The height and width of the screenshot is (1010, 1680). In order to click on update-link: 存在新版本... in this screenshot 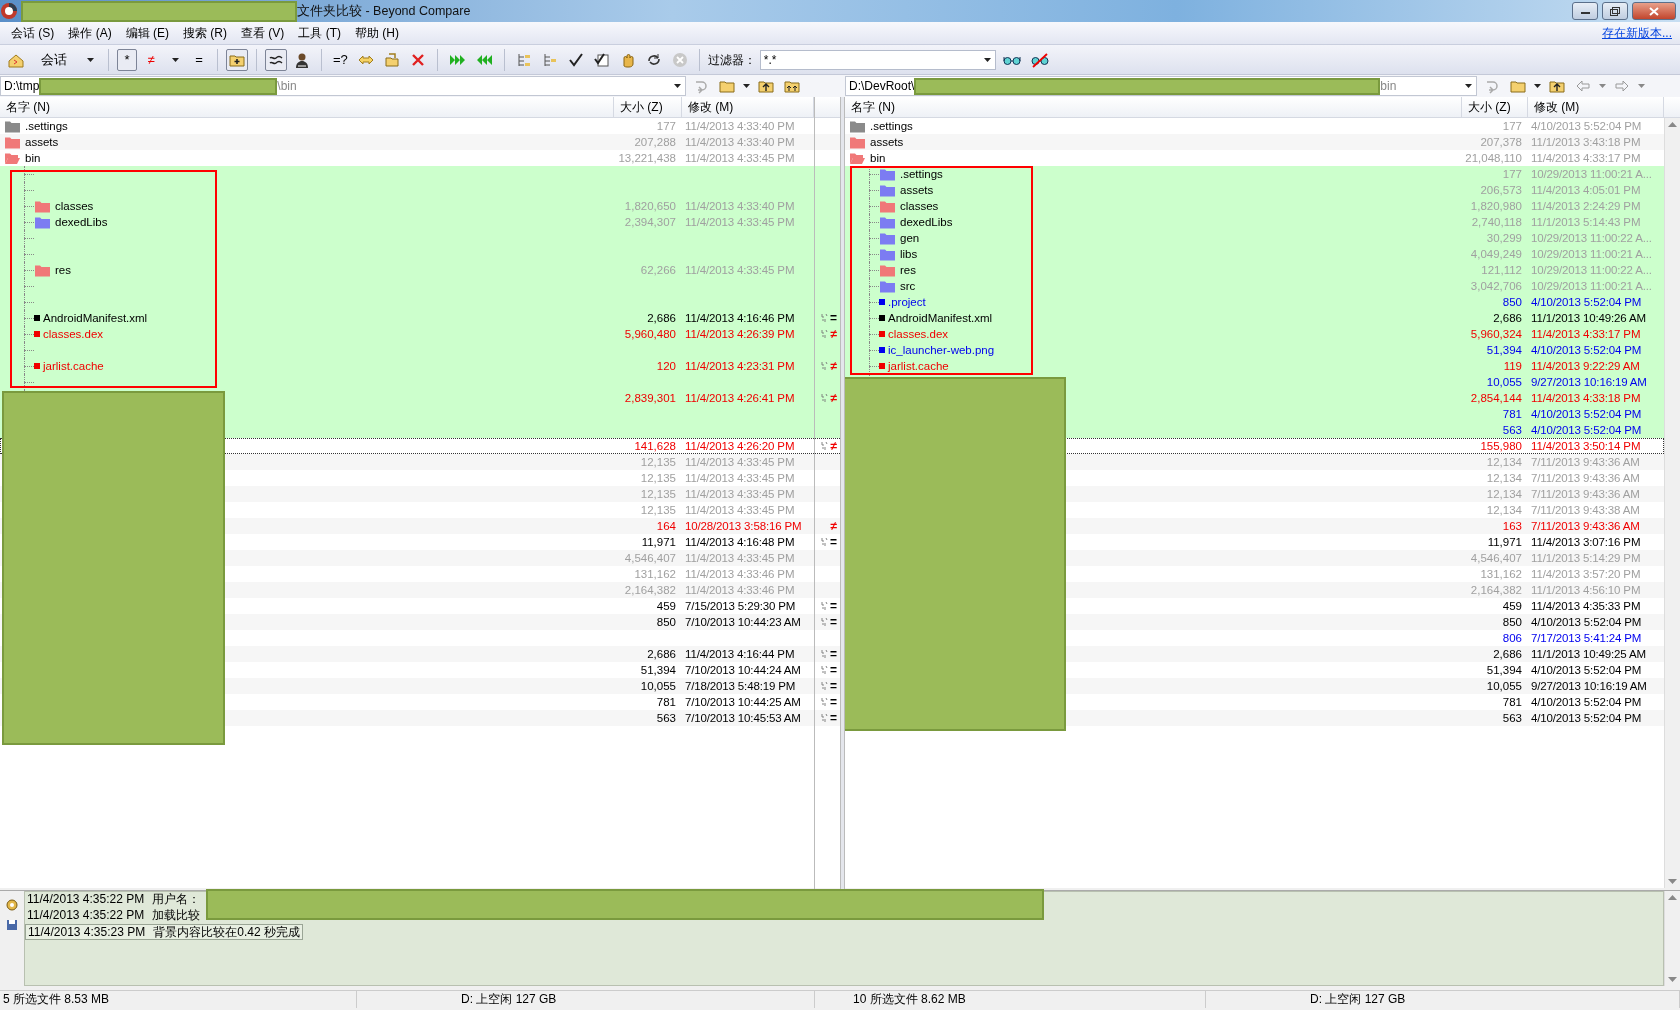, I will do `click(1637, 33)`.